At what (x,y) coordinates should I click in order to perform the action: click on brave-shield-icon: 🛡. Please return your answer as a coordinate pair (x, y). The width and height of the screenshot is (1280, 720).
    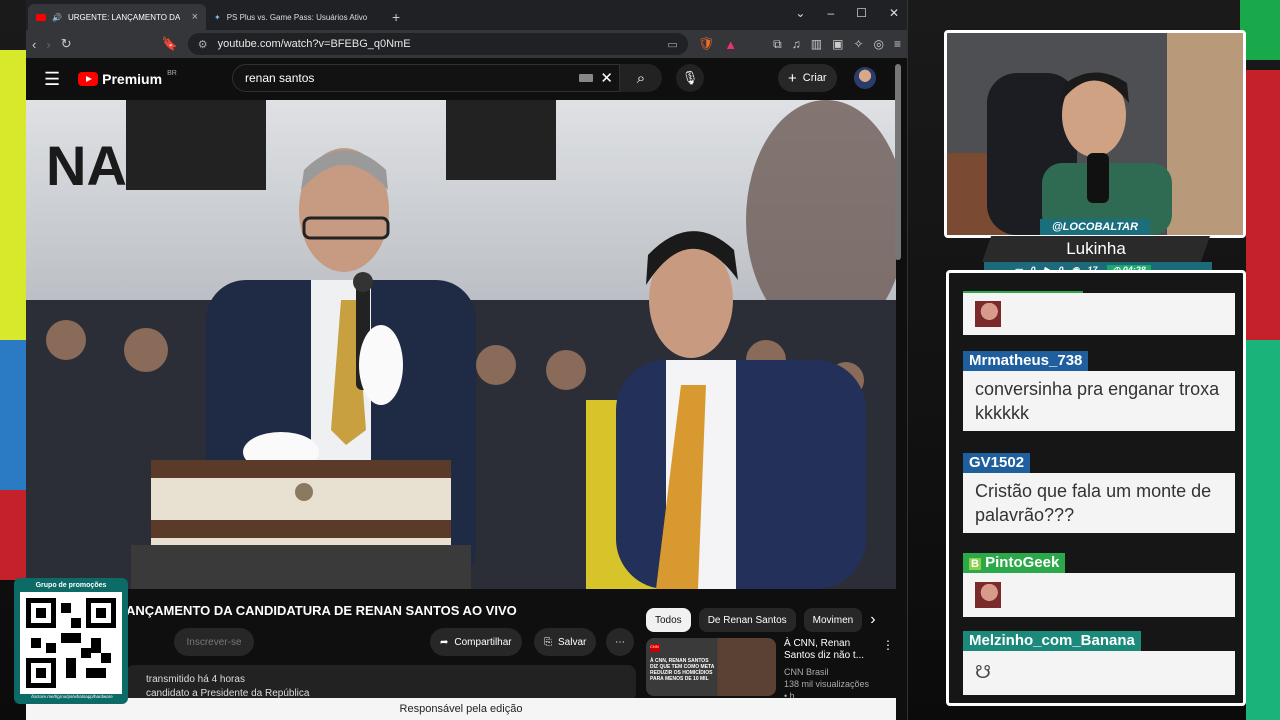
    Looking at the image, I should click on (706, 44).